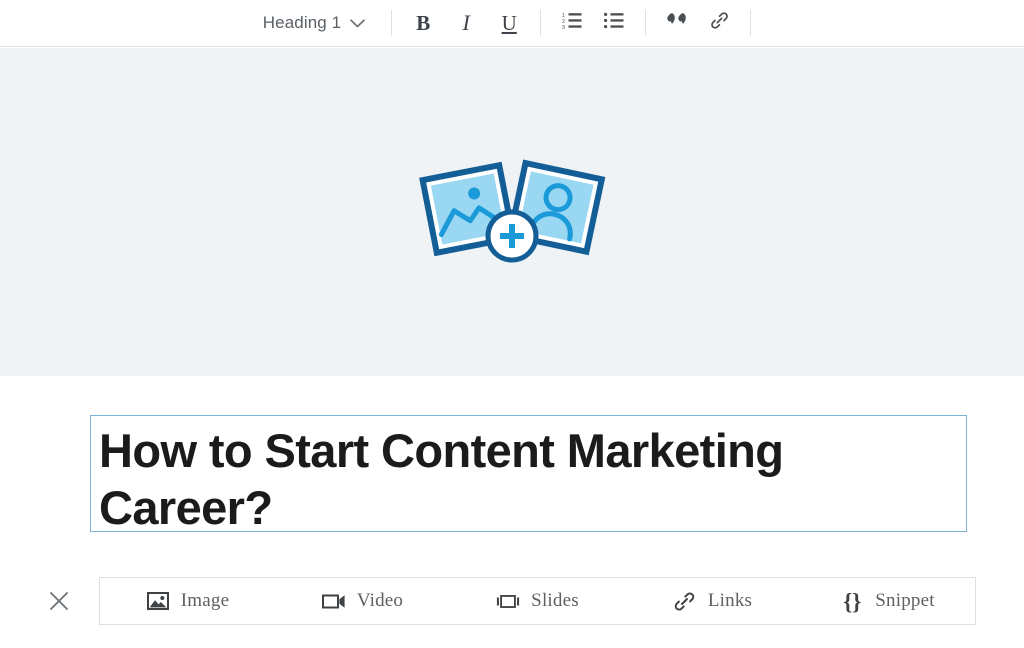  I want to click on blockquote-icon, so click(677, 23).